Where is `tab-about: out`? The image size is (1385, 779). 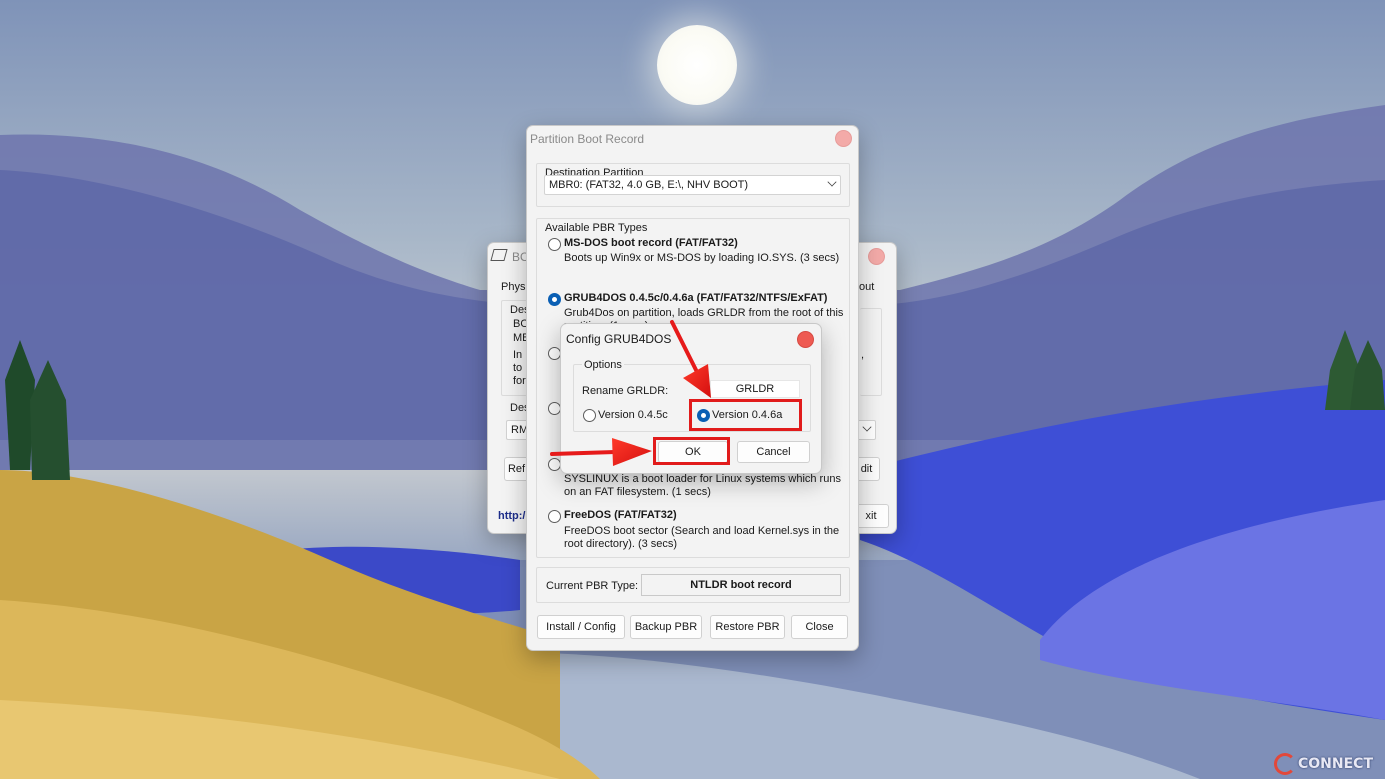 tab-about: out is located at coordinates (866, 287).